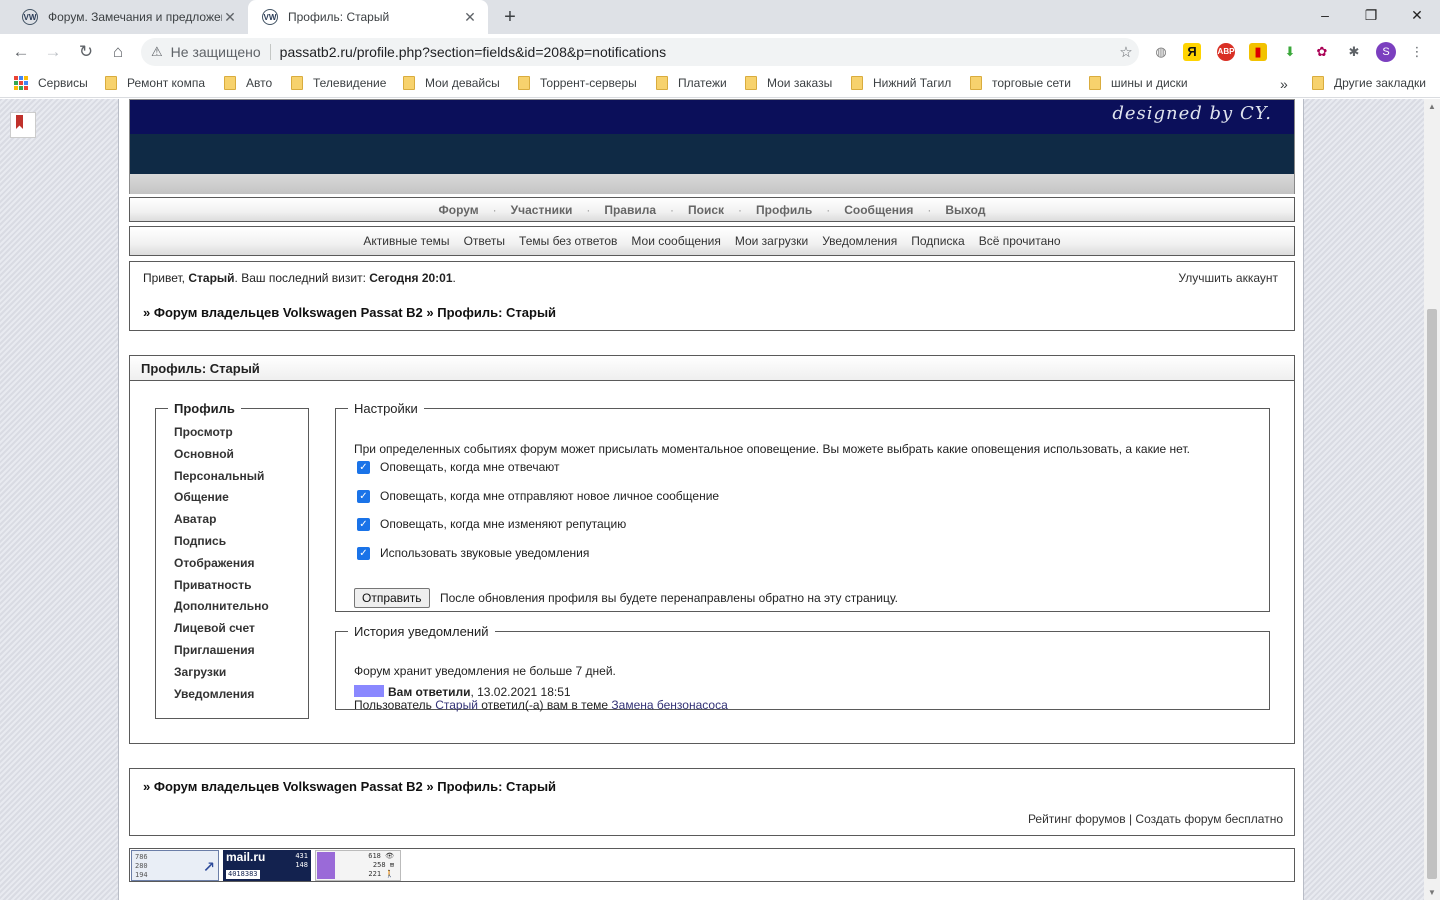 Image resolution: width=1440 pixels, height=900 pixels. I want to click on notification-entry: Вам ответили, 13.02.2021 18:51, so click(479, 692).